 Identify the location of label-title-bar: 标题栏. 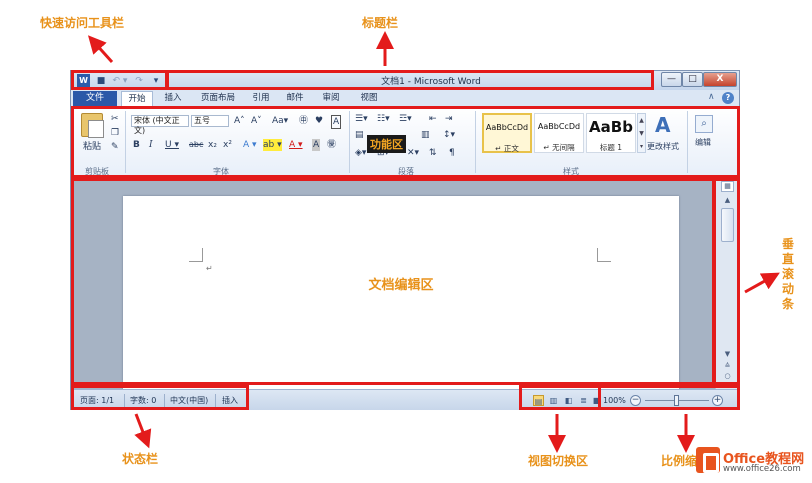
(380, 23).